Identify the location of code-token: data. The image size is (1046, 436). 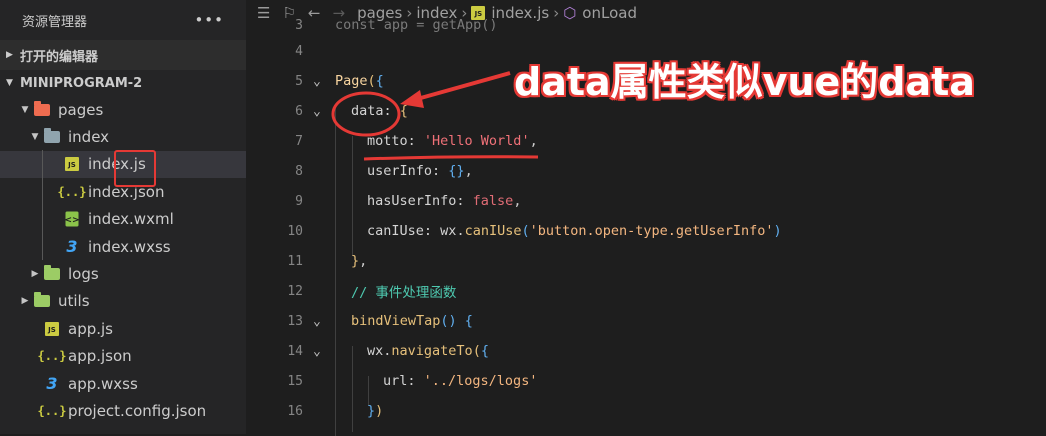
(367, 111).